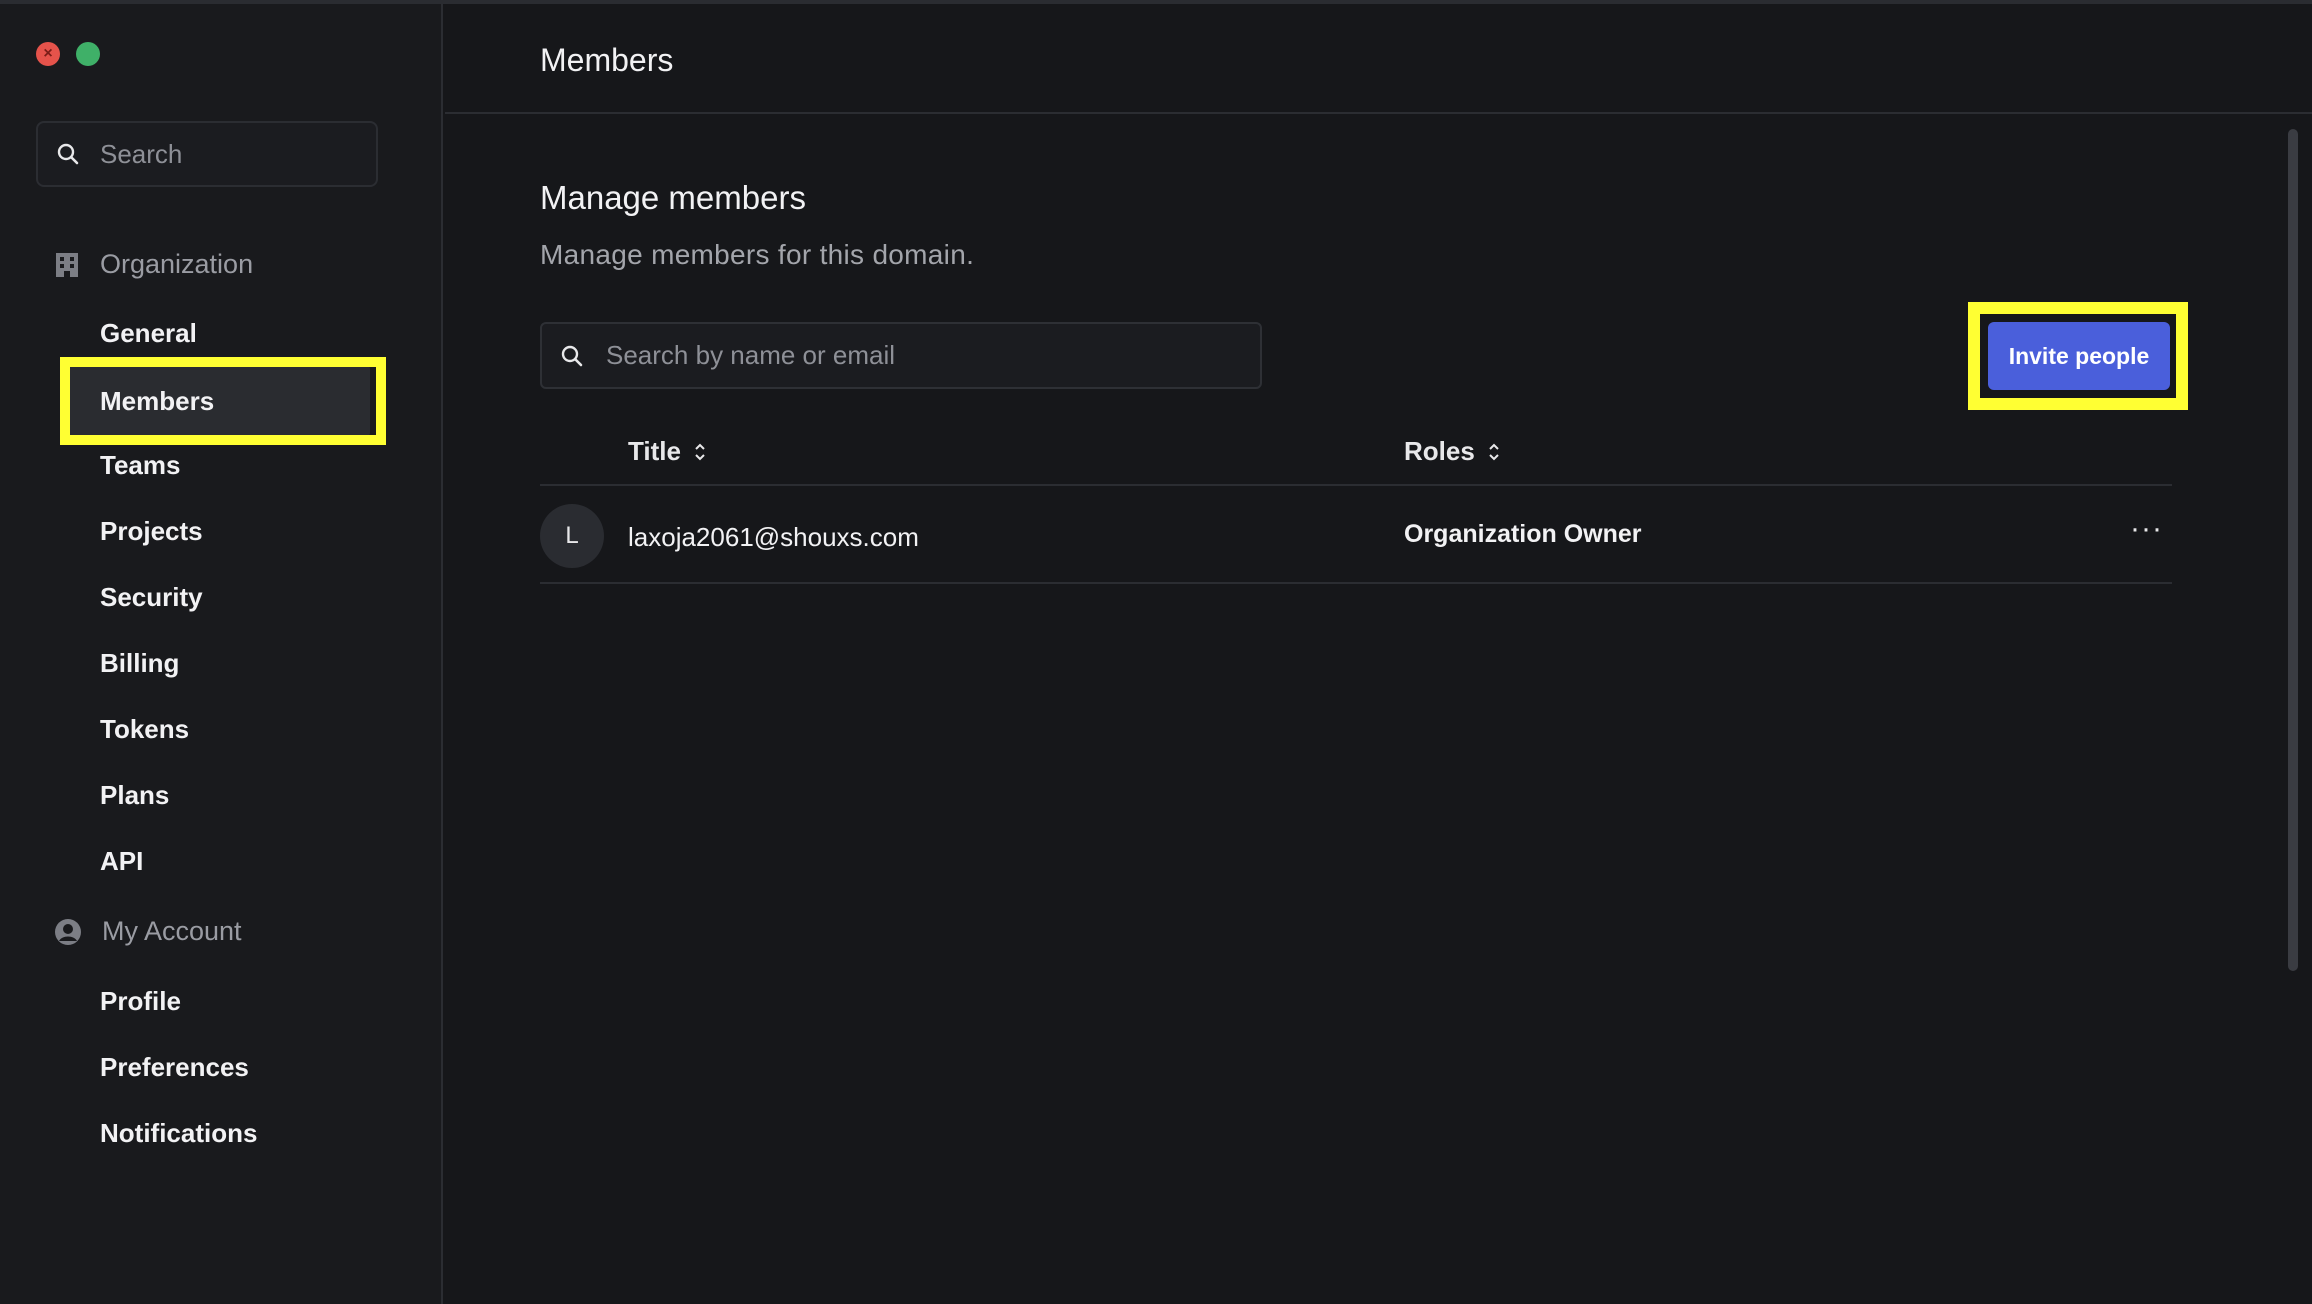 This screenshot has height=1304, width=2312. I want to click on column-title-label: Title, so click(654, 451).